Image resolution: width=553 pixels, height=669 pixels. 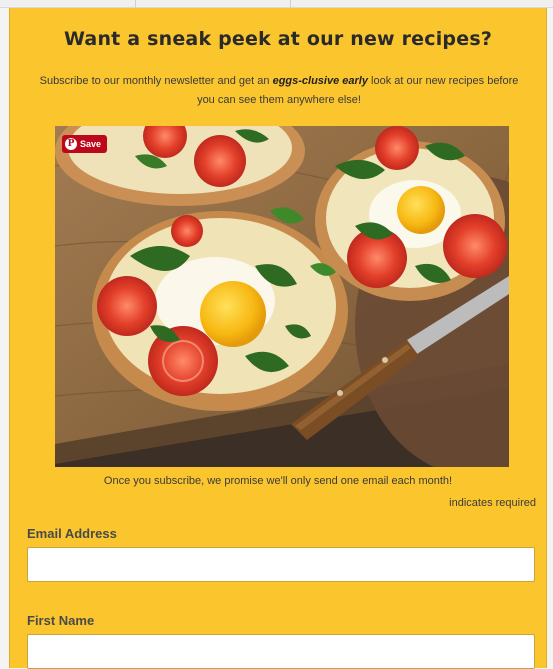 What do you see at coordinates (281, 651) in the screenshot?
I see `first-name-input` at bounding box center [281, 651].